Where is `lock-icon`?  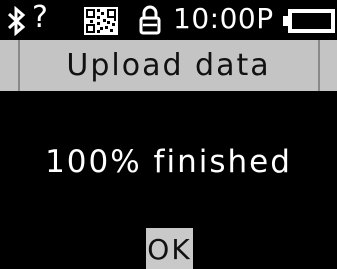 lock-icon is located at coordinates (150, 22).